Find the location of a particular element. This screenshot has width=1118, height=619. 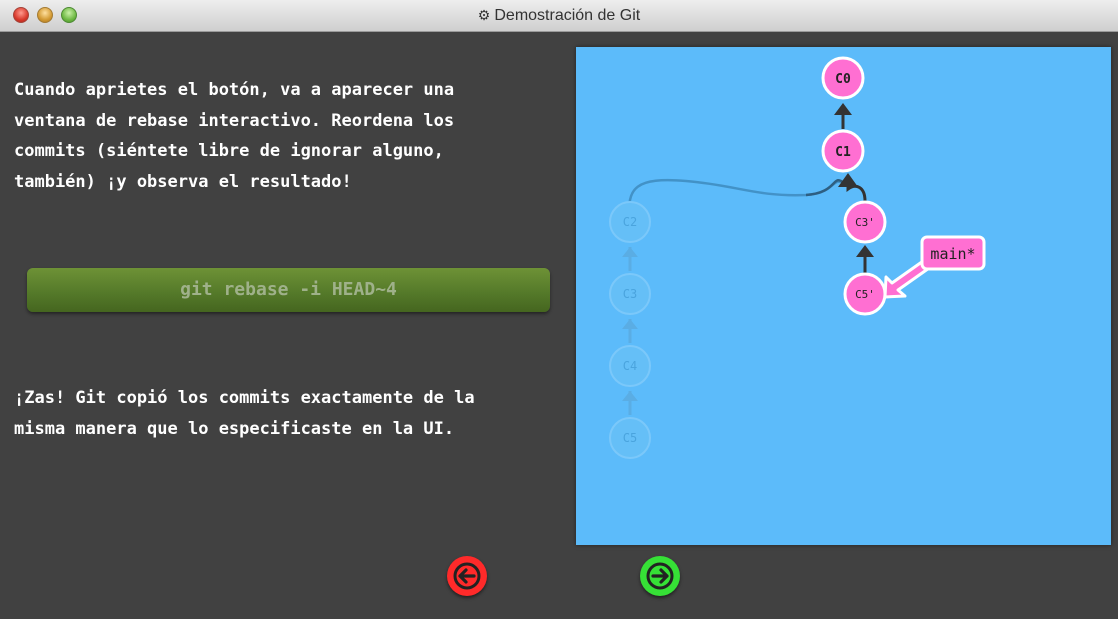

commit-node-c1: C1 is located at coordinates (843, 151).